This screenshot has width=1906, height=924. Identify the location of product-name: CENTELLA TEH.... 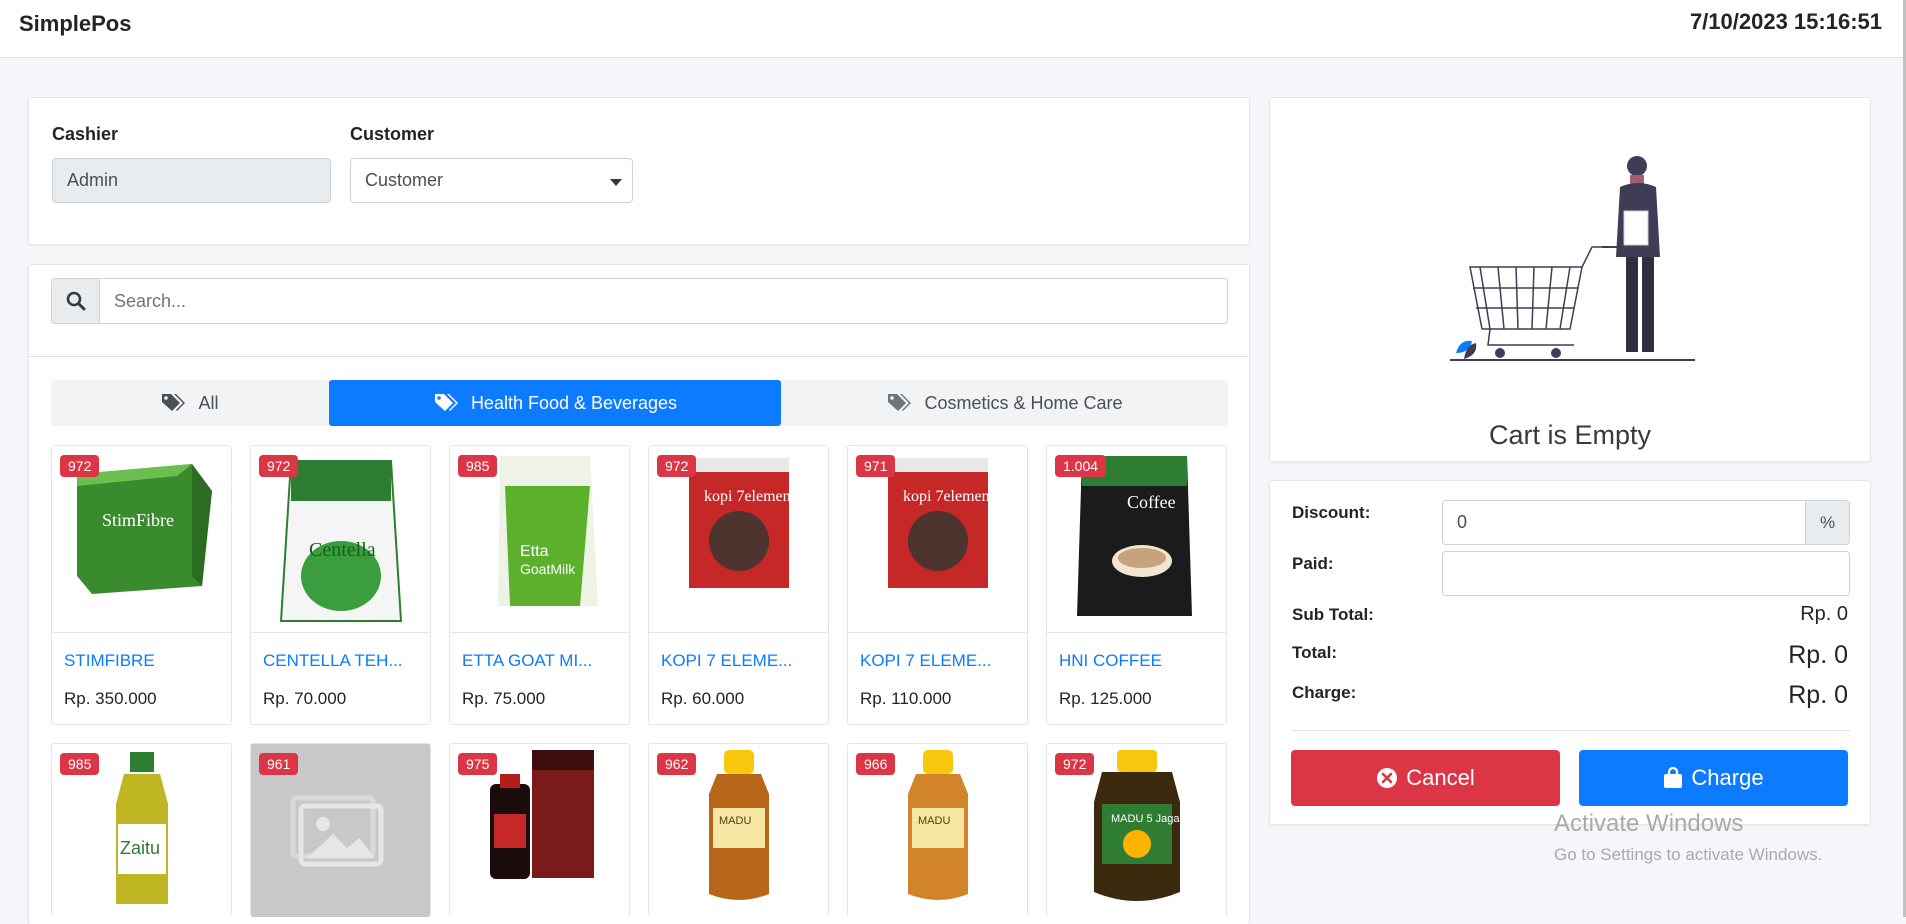
(333, 661).